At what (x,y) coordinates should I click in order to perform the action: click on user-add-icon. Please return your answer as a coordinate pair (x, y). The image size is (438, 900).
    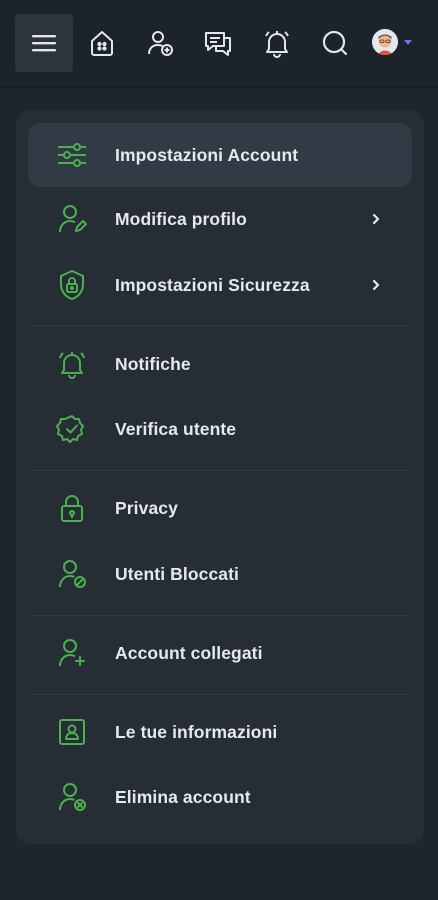
    Looking at the image, I should click on (72, 653).